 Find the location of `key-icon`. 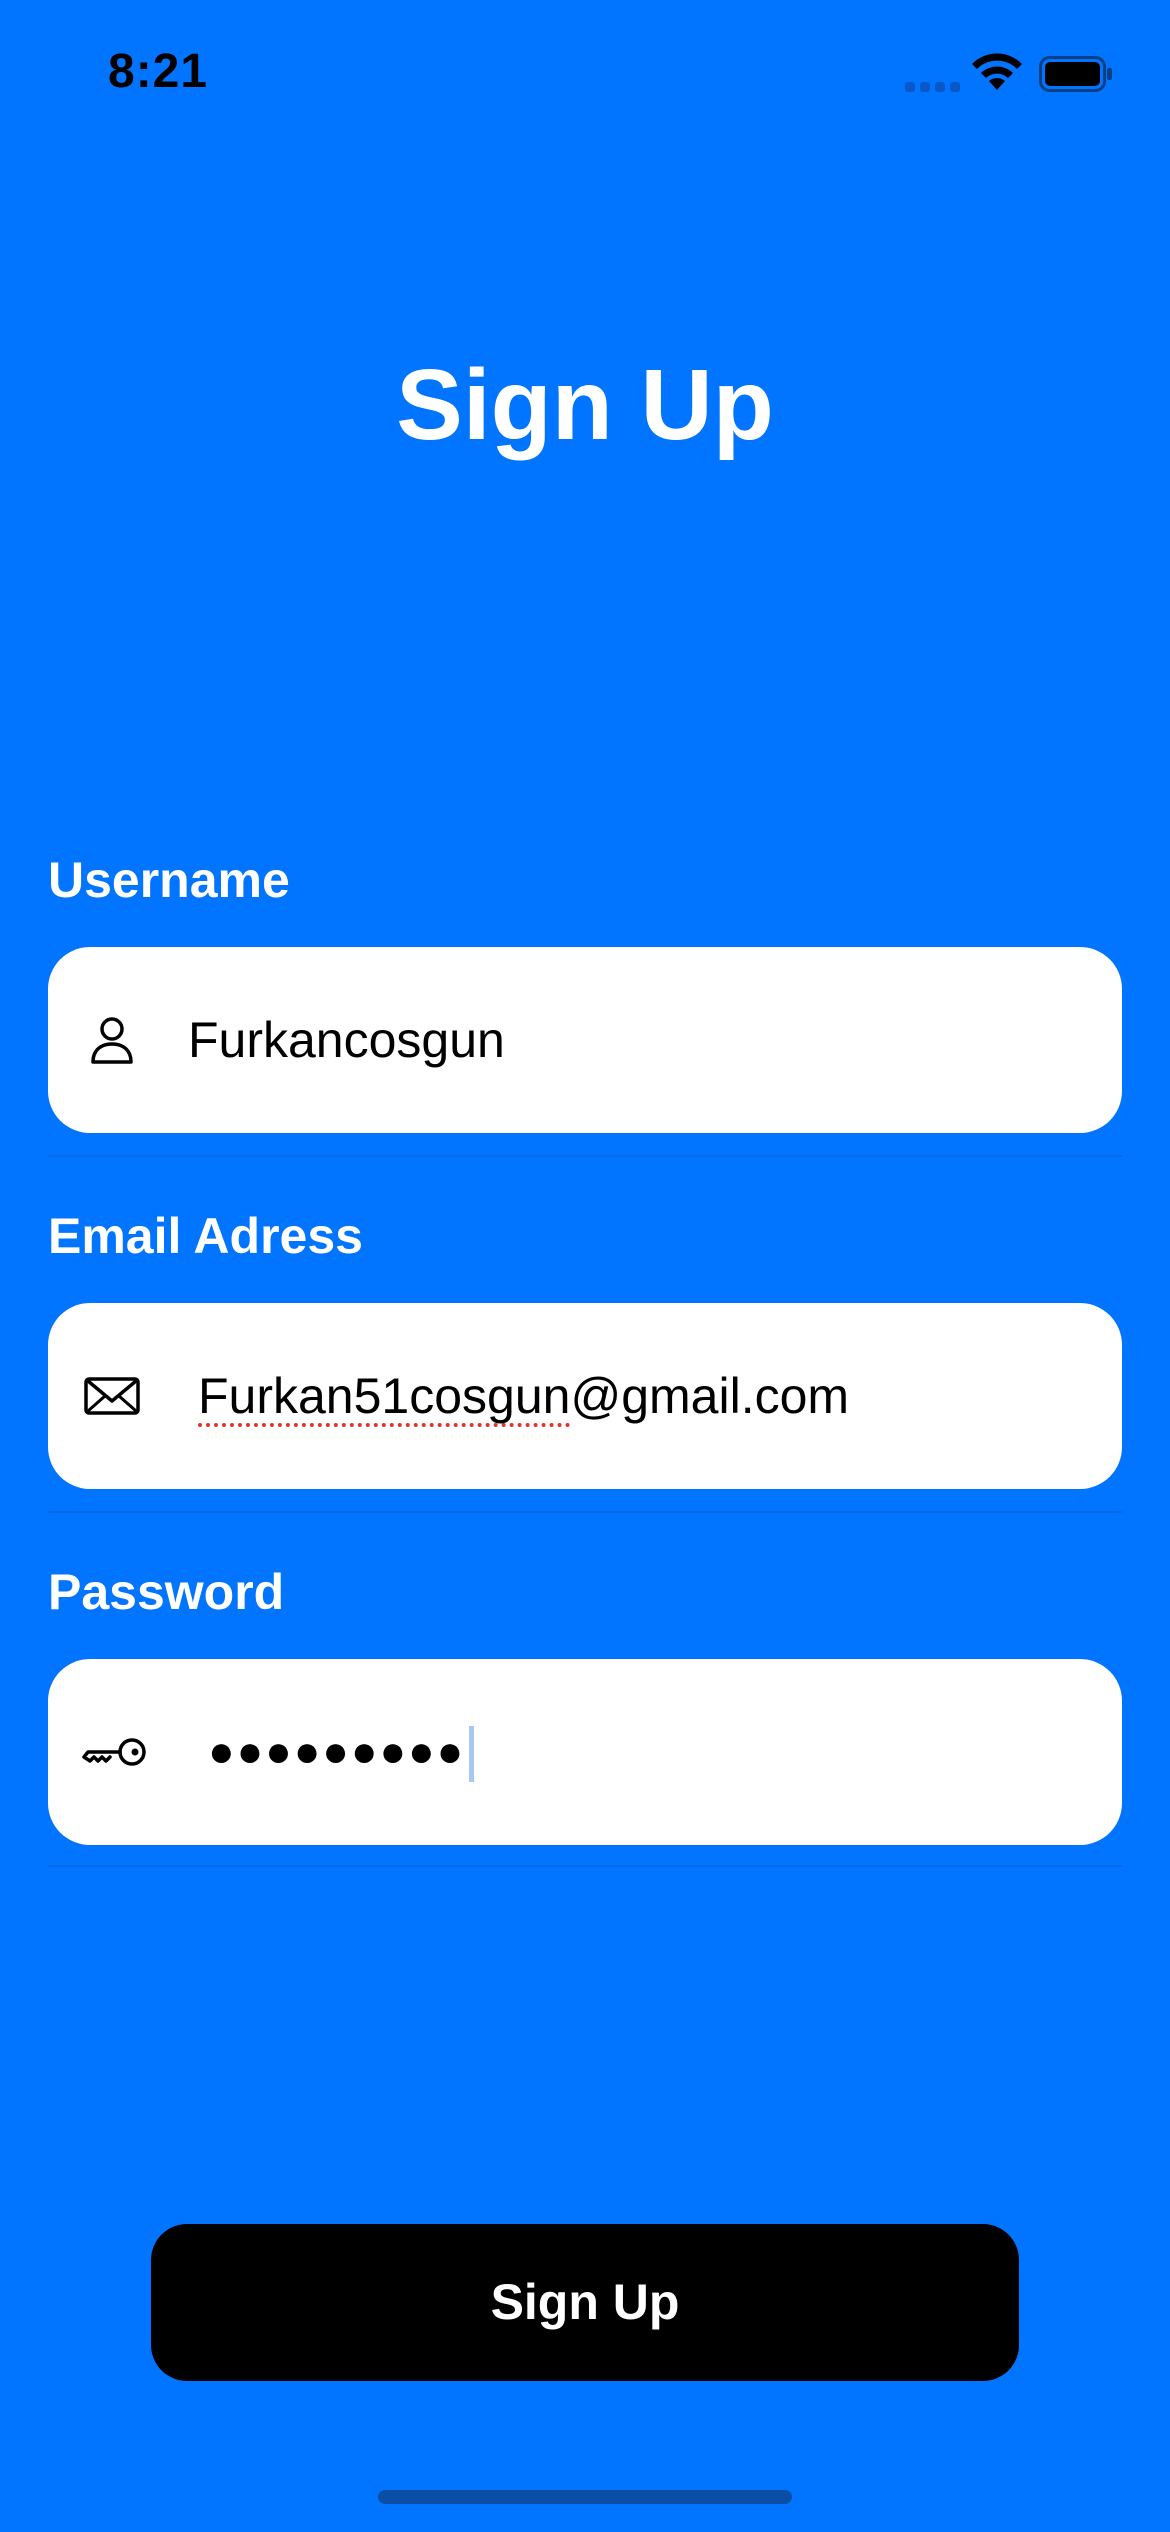

key-icon is located at coordinates (114, 1752).